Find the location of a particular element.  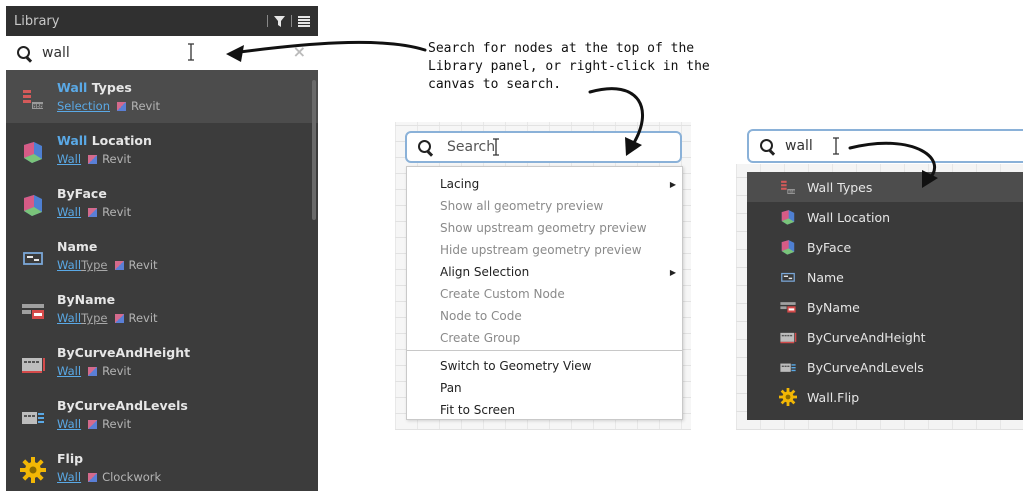

arrow-to-search-result is located at coordinates (892, 161).